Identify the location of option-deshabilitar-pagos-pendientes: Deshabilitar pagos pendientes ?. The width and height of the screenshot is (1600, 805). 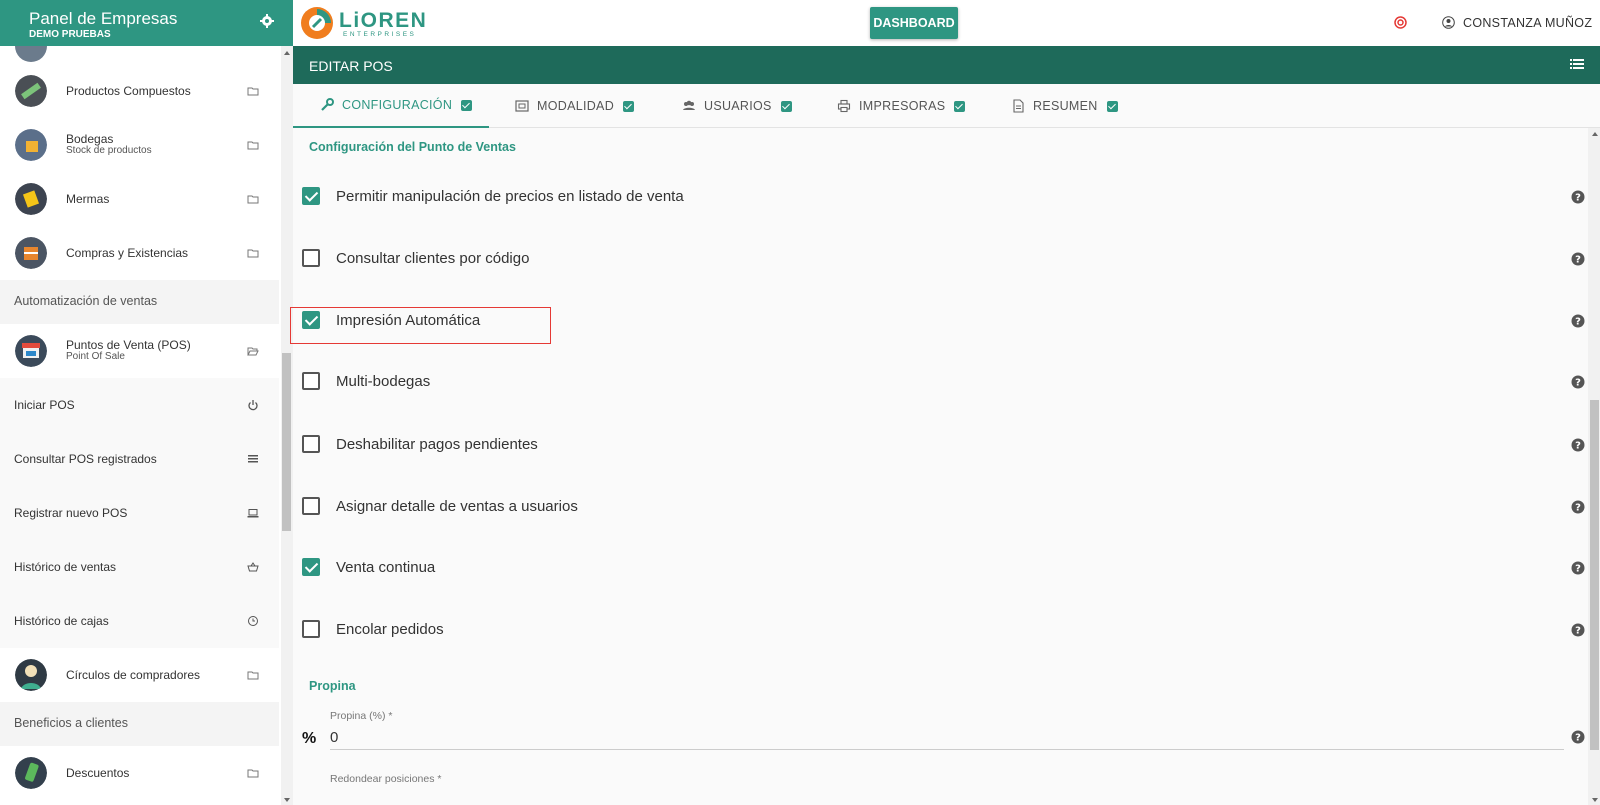
(939, 445).